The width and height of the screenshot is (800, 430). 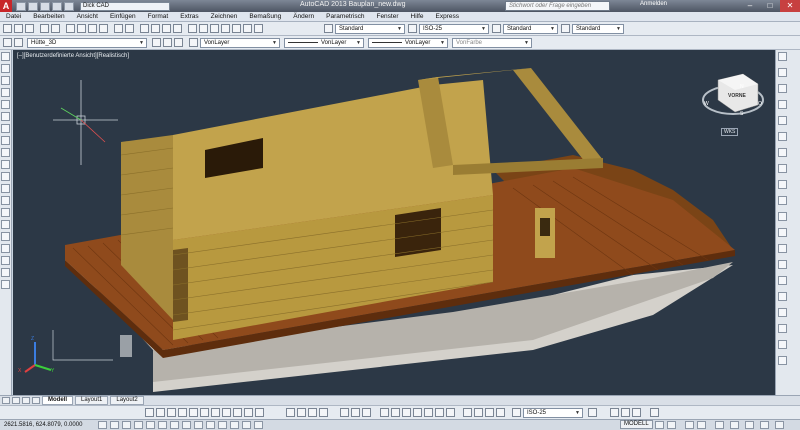 What do you see at coordinates (48, 16) in the screenshot?
I see `menu-bearbeiten: Bearbeiten` at bounding box center [48, 16].